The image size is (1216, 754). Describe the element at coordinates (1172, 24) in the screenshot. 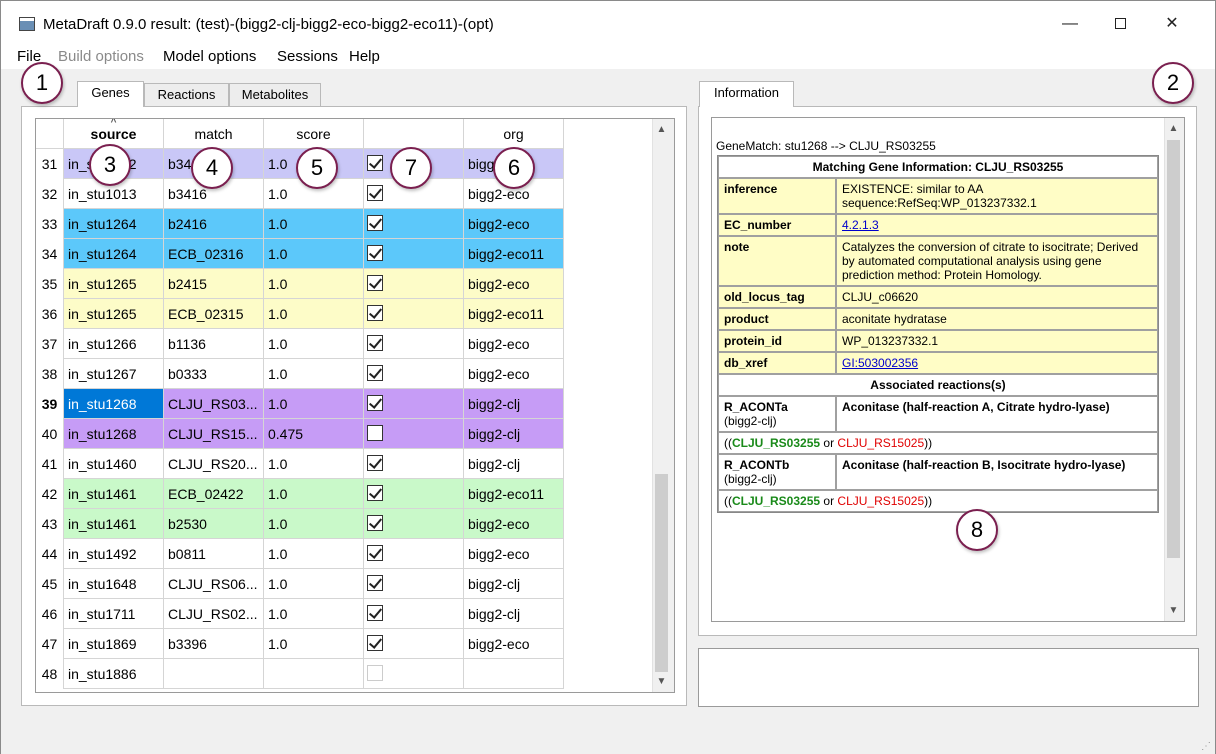

I see `close-button: ✕` at that location.